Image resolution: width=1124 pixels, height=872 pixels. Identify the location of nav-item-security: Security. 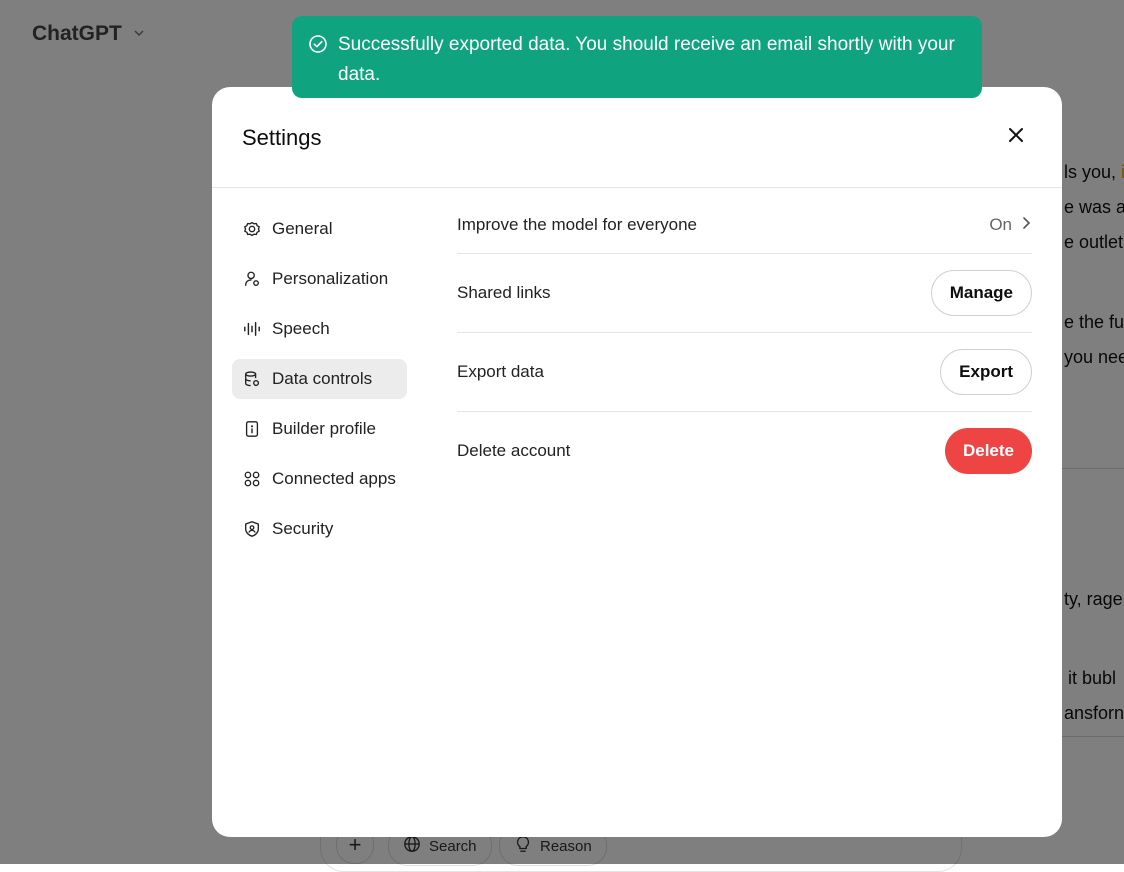
(319, 529).